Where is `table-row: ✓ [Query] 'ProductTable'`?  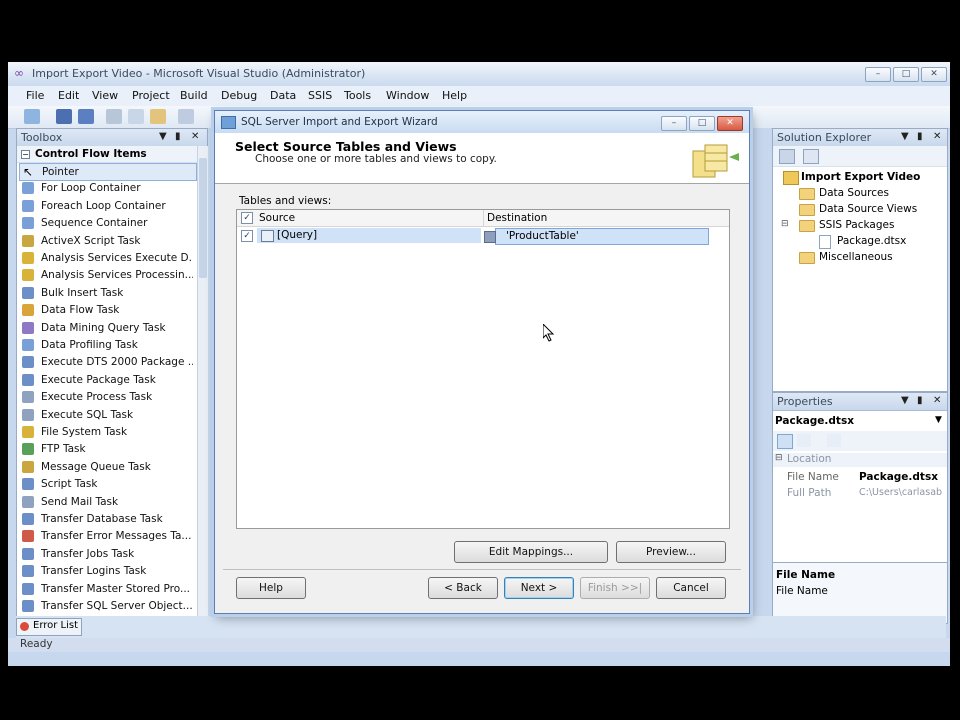
table-row: ✓ [Query] 'ProductTable' is located at coordinates (483, 236).